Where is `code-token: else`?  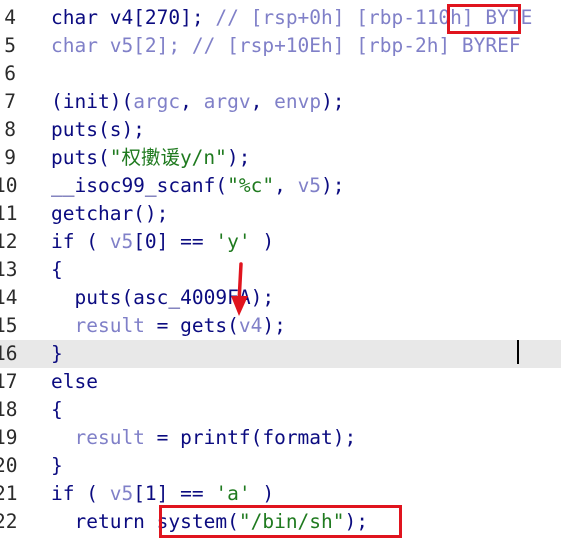 code-token: else is located at coordinates (74, 381).